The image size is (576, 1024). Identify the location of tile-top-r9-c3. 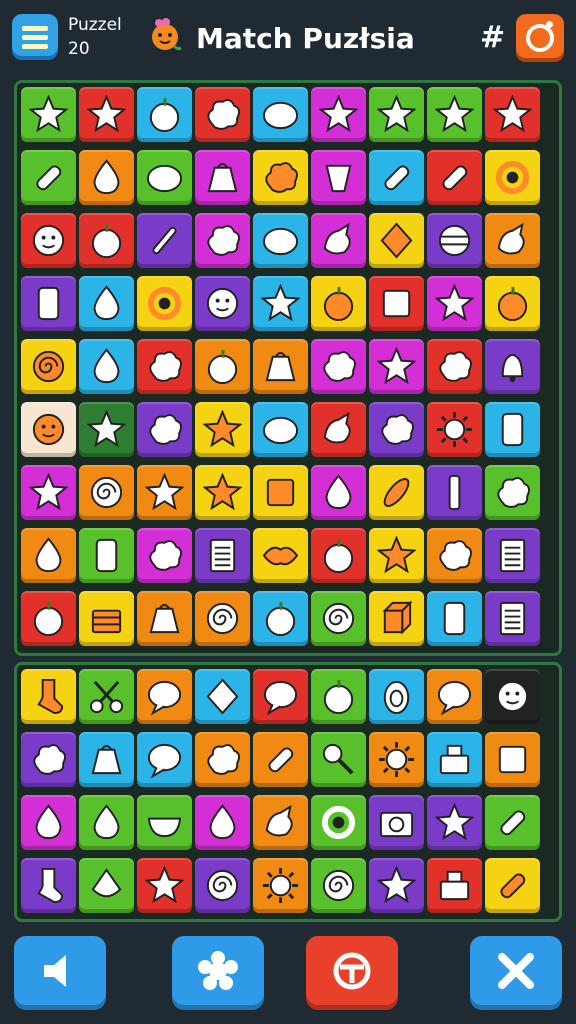
(164, 618).